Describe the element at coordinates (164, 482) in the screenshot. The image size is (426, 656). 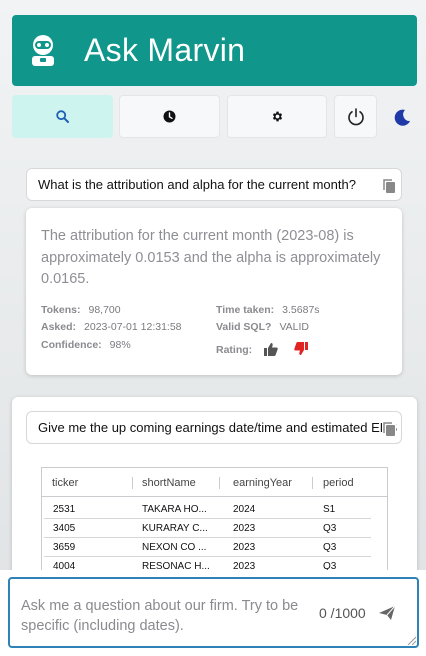
I see `column-header: shortName` at that location.